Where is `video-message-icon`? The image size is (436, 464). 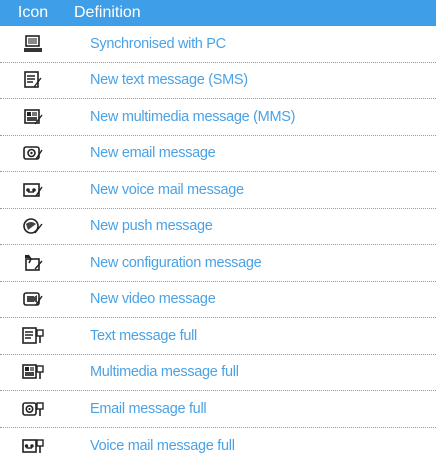
video-message-icon is located at coordinates (33, 299).